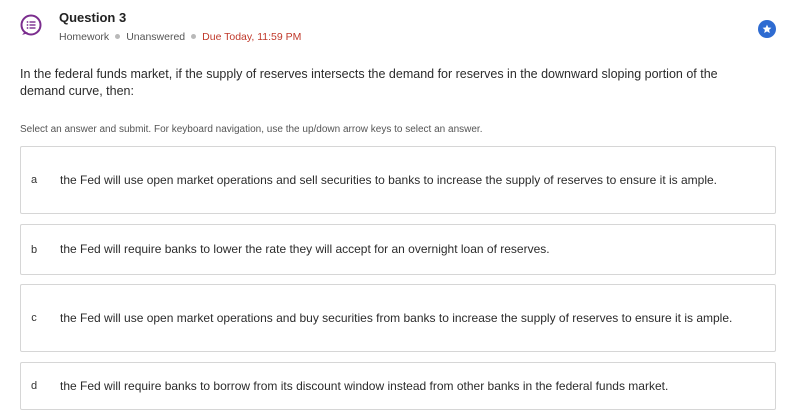  I want to click on answer-letter: c, so click(34, 318).